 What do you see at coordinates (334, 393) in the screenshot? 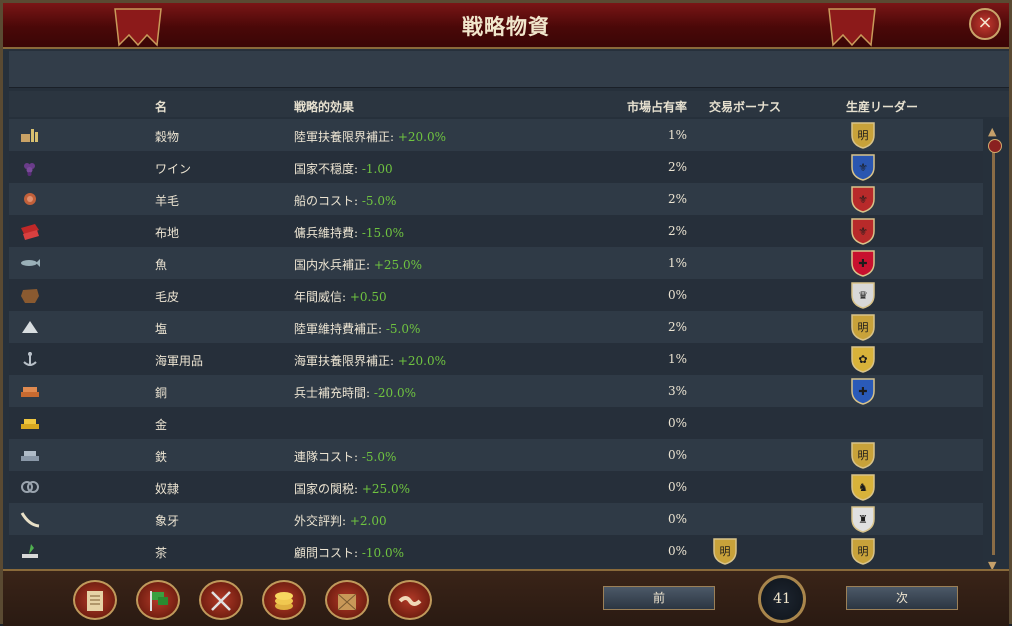
I see `effect-label: 兵士補充時間:` at bounding box center [334, 393].